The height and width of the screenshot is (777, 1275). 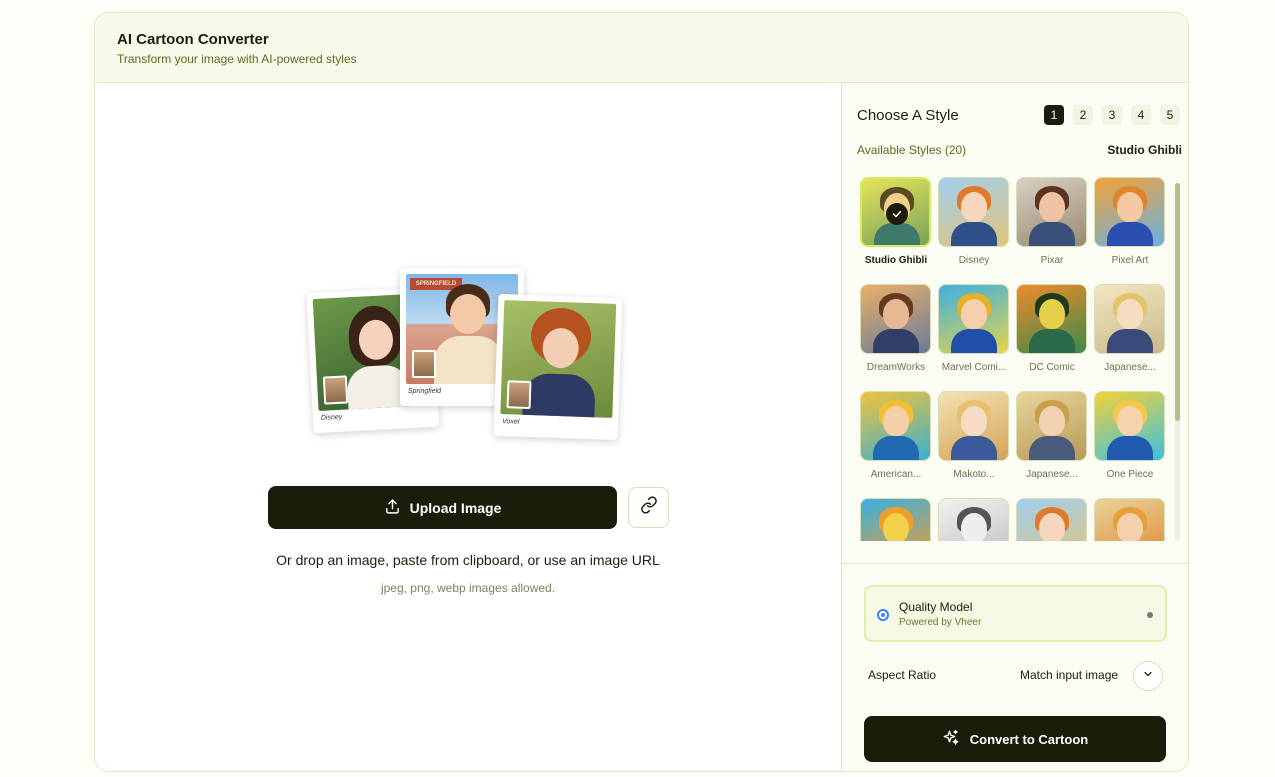 I want to click on style-label: Pixar, so click(x=1052, y=260).